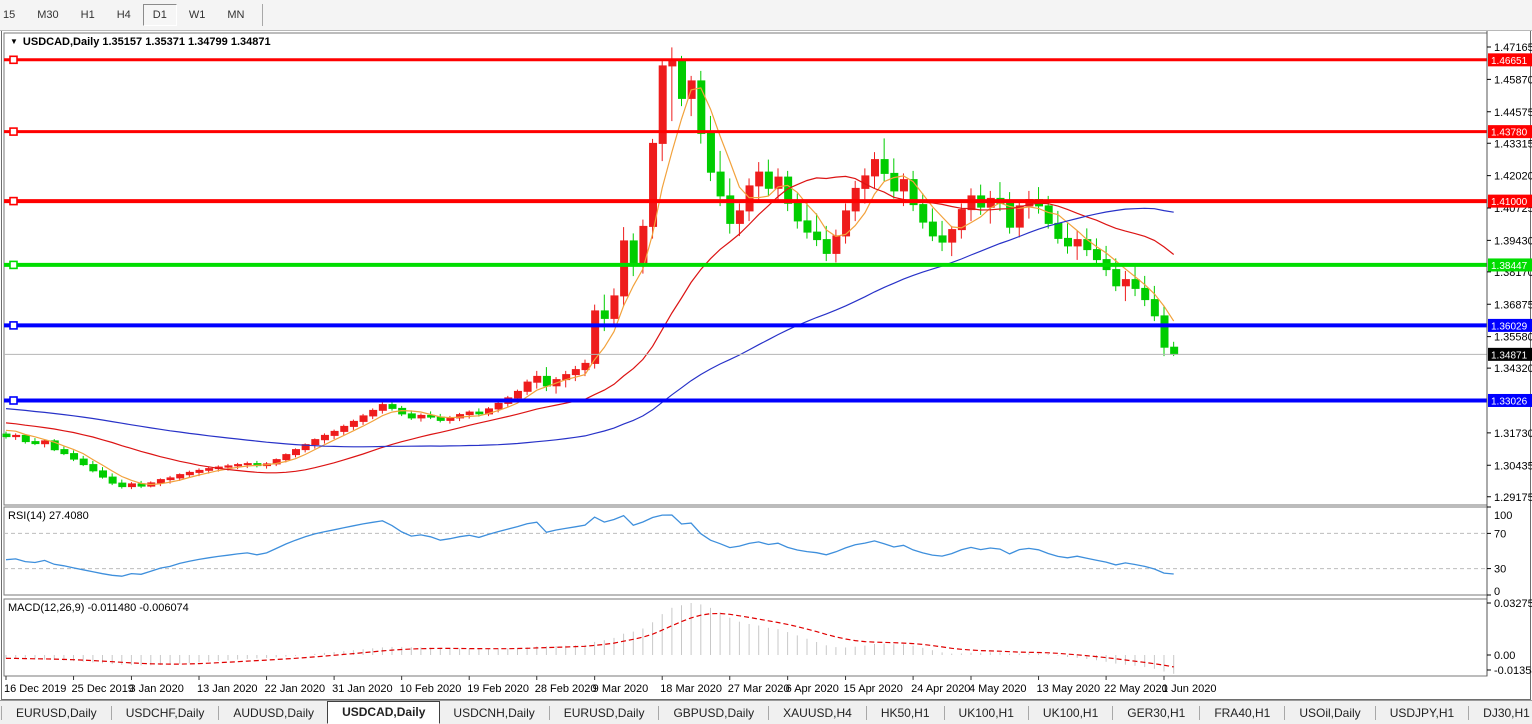  Describe the element at coordinates (1422, 713) in the screenshot. I see `symbol-tab-USDJPY-H1: USDJPY,H1` at that location.